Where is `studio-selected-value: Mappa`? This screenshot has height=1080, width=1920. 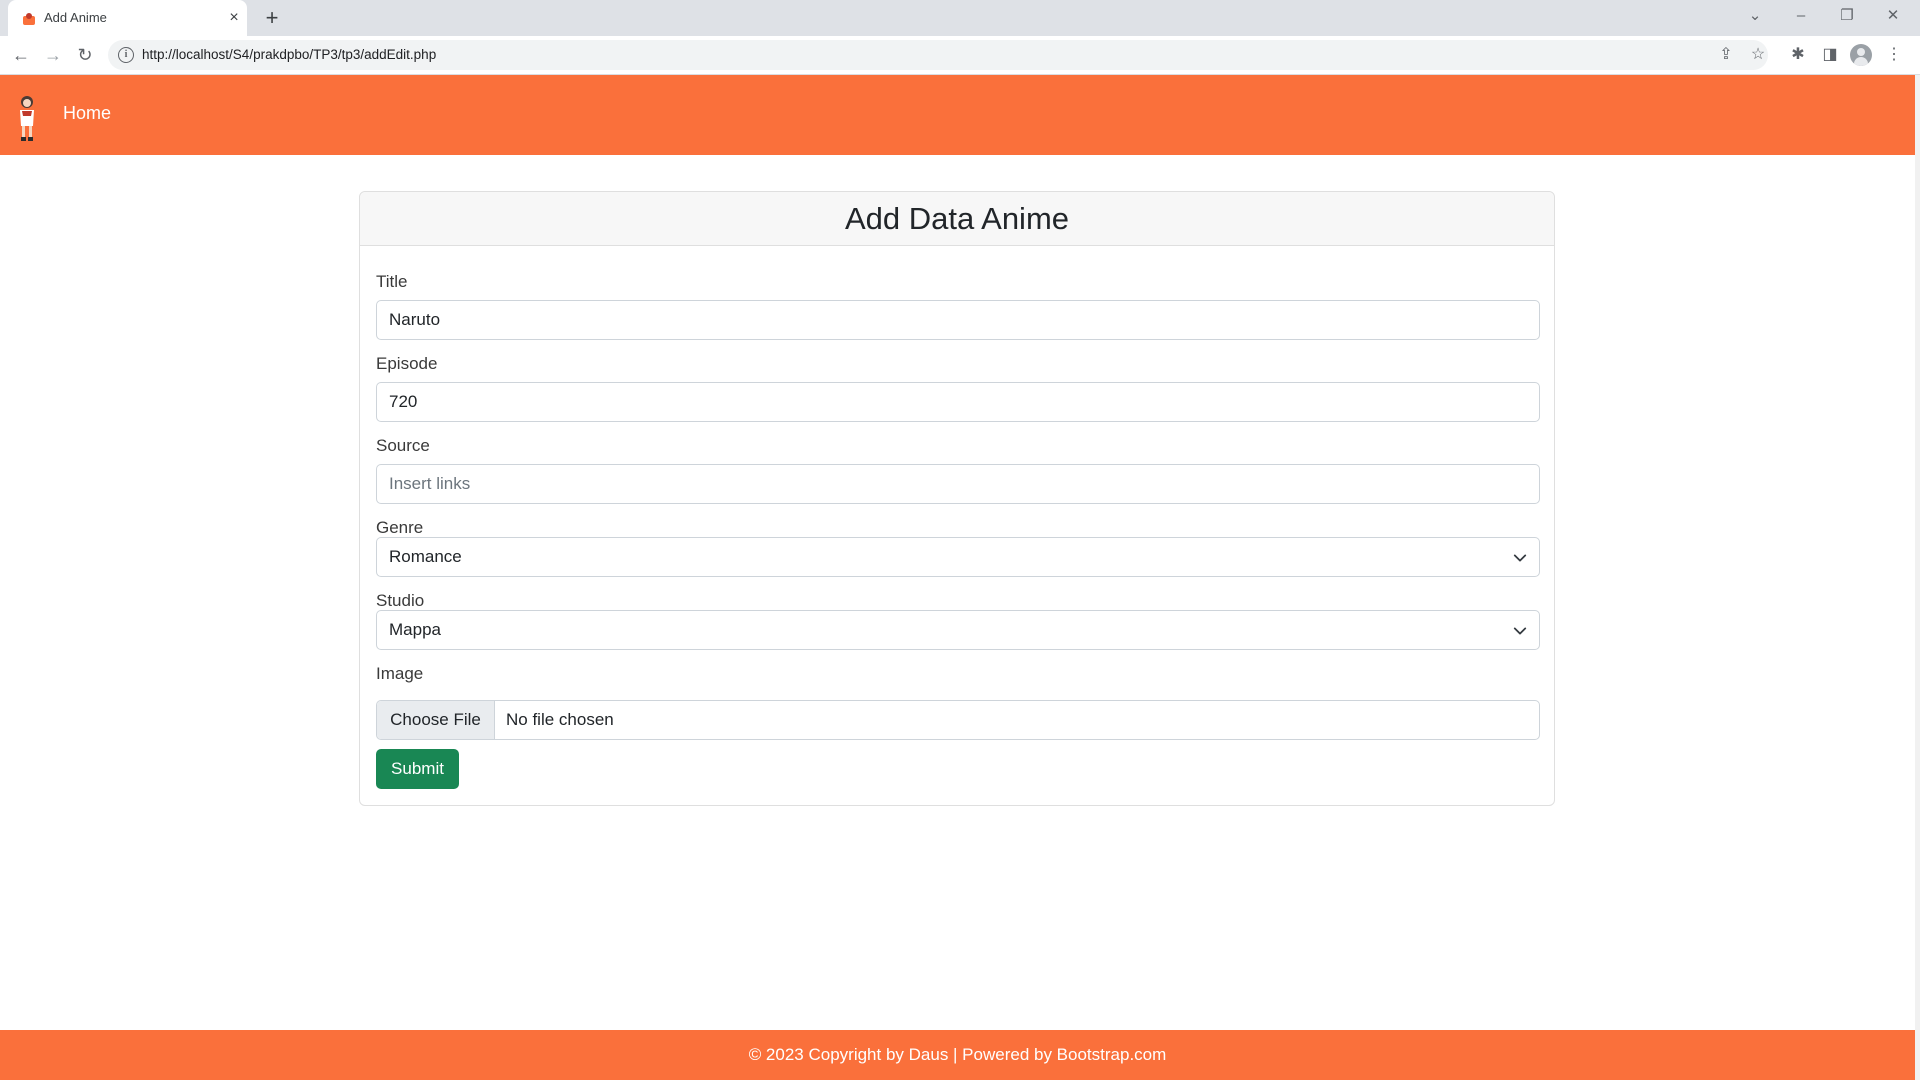
studio-selected-value: Mappa is located at coordinates (415, 629).